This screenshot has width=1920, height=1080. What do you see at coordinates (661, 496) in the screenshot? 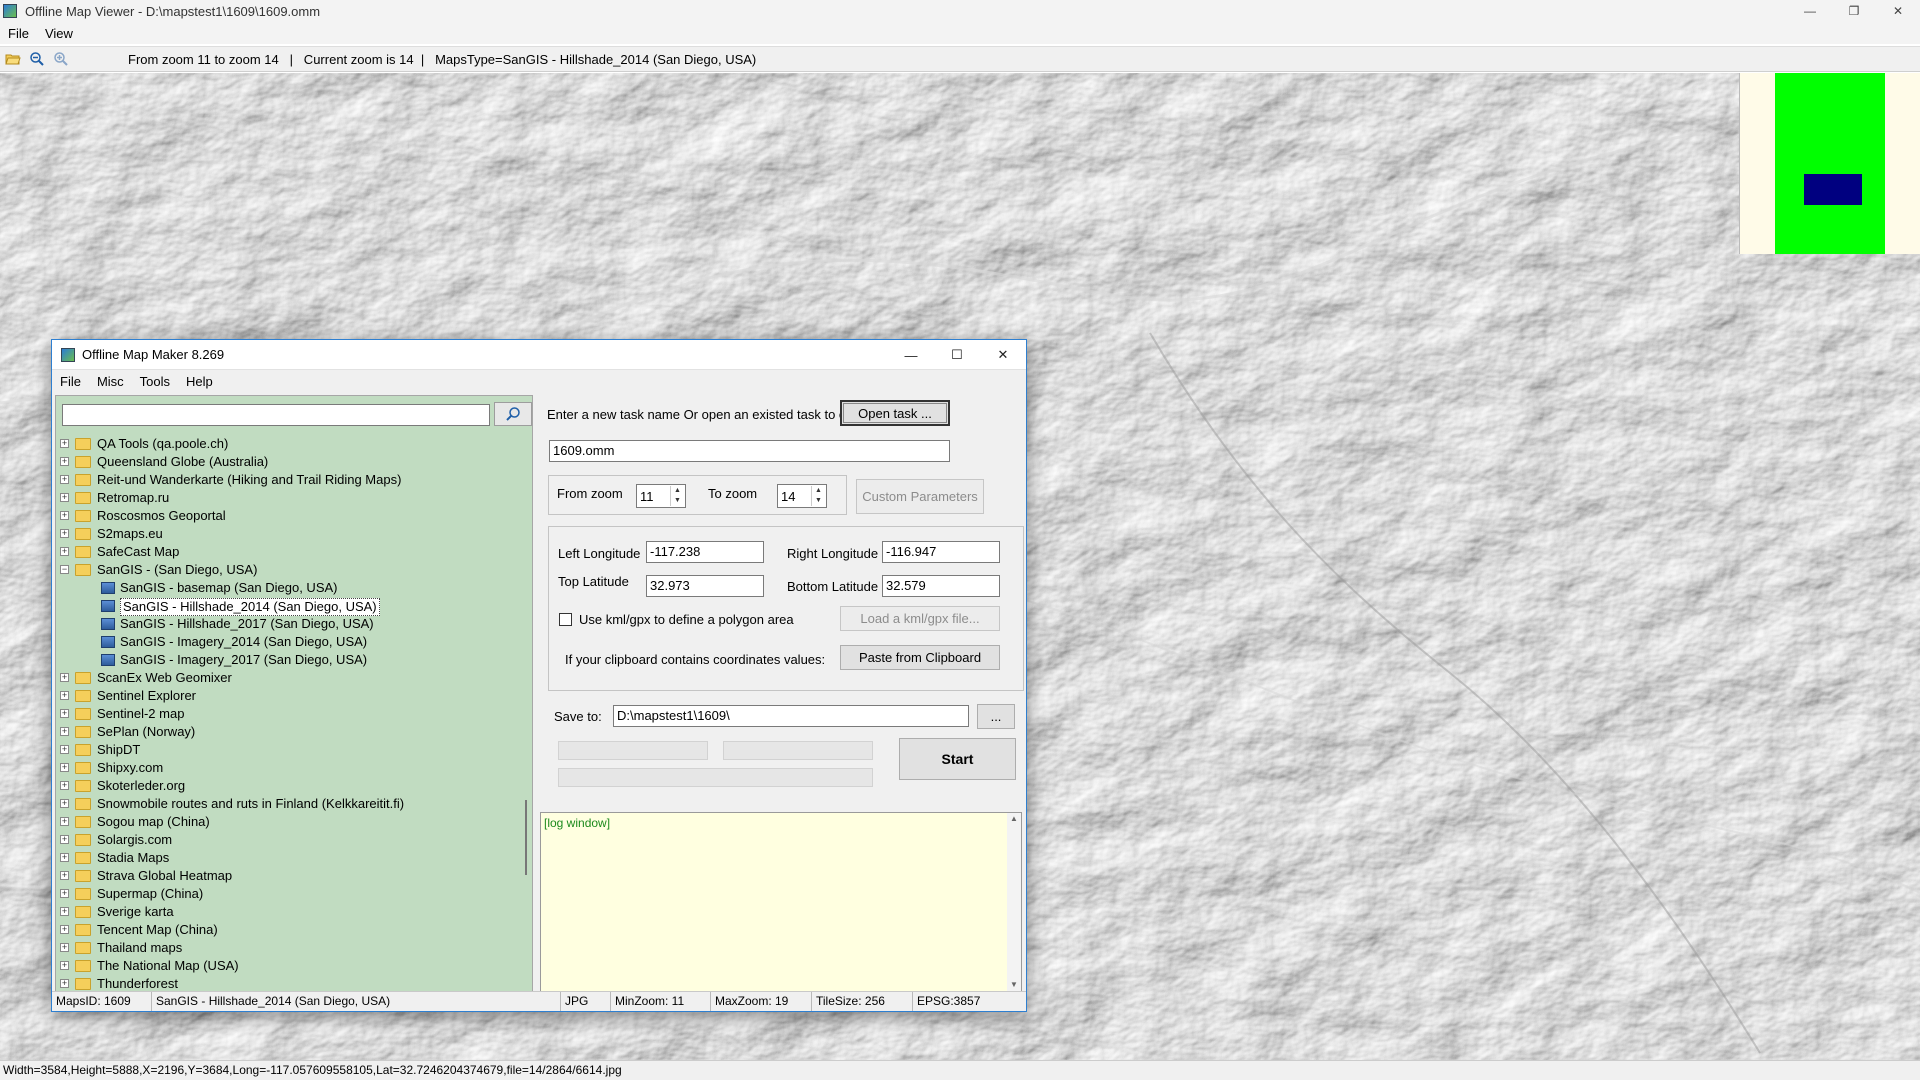
I see `from-zoom-stepper: 11 ▲ ▼` at bounding box center [661, 496].